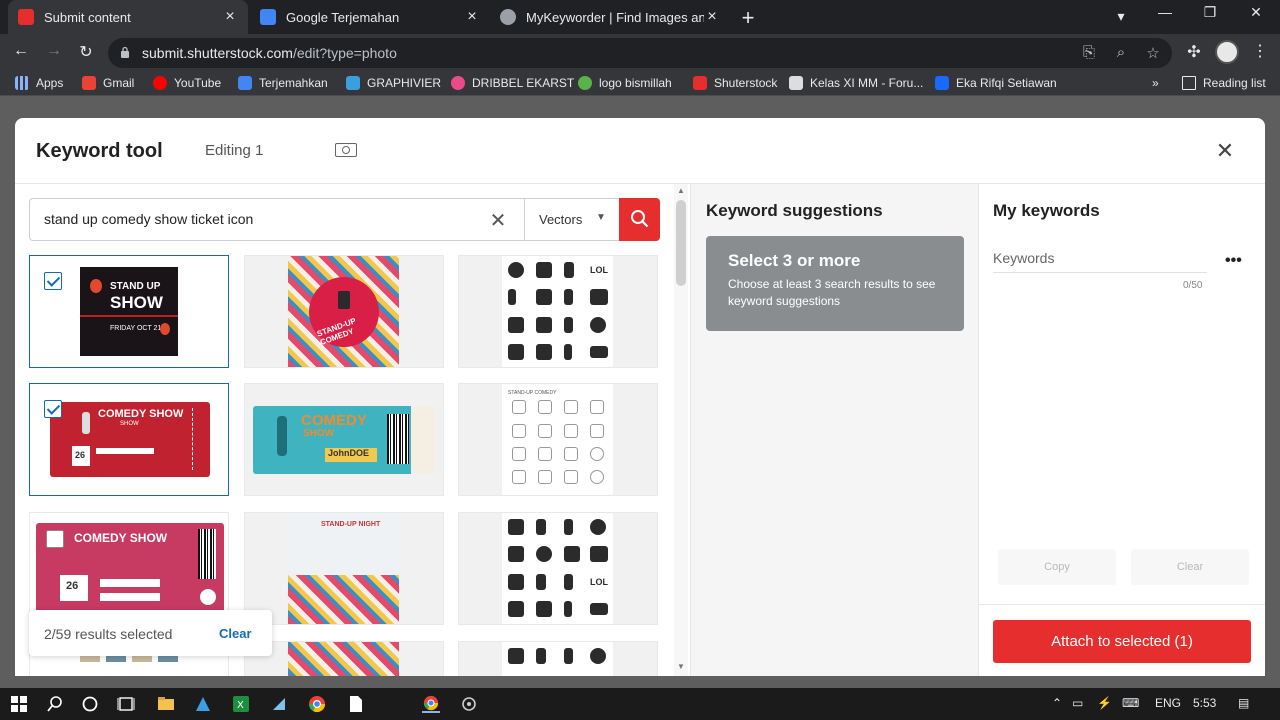 The image size is (1280, 720). Describe the element at coordinates (498, 220) in the screenshot. I see `clear-search-icon: ✕` at that location.